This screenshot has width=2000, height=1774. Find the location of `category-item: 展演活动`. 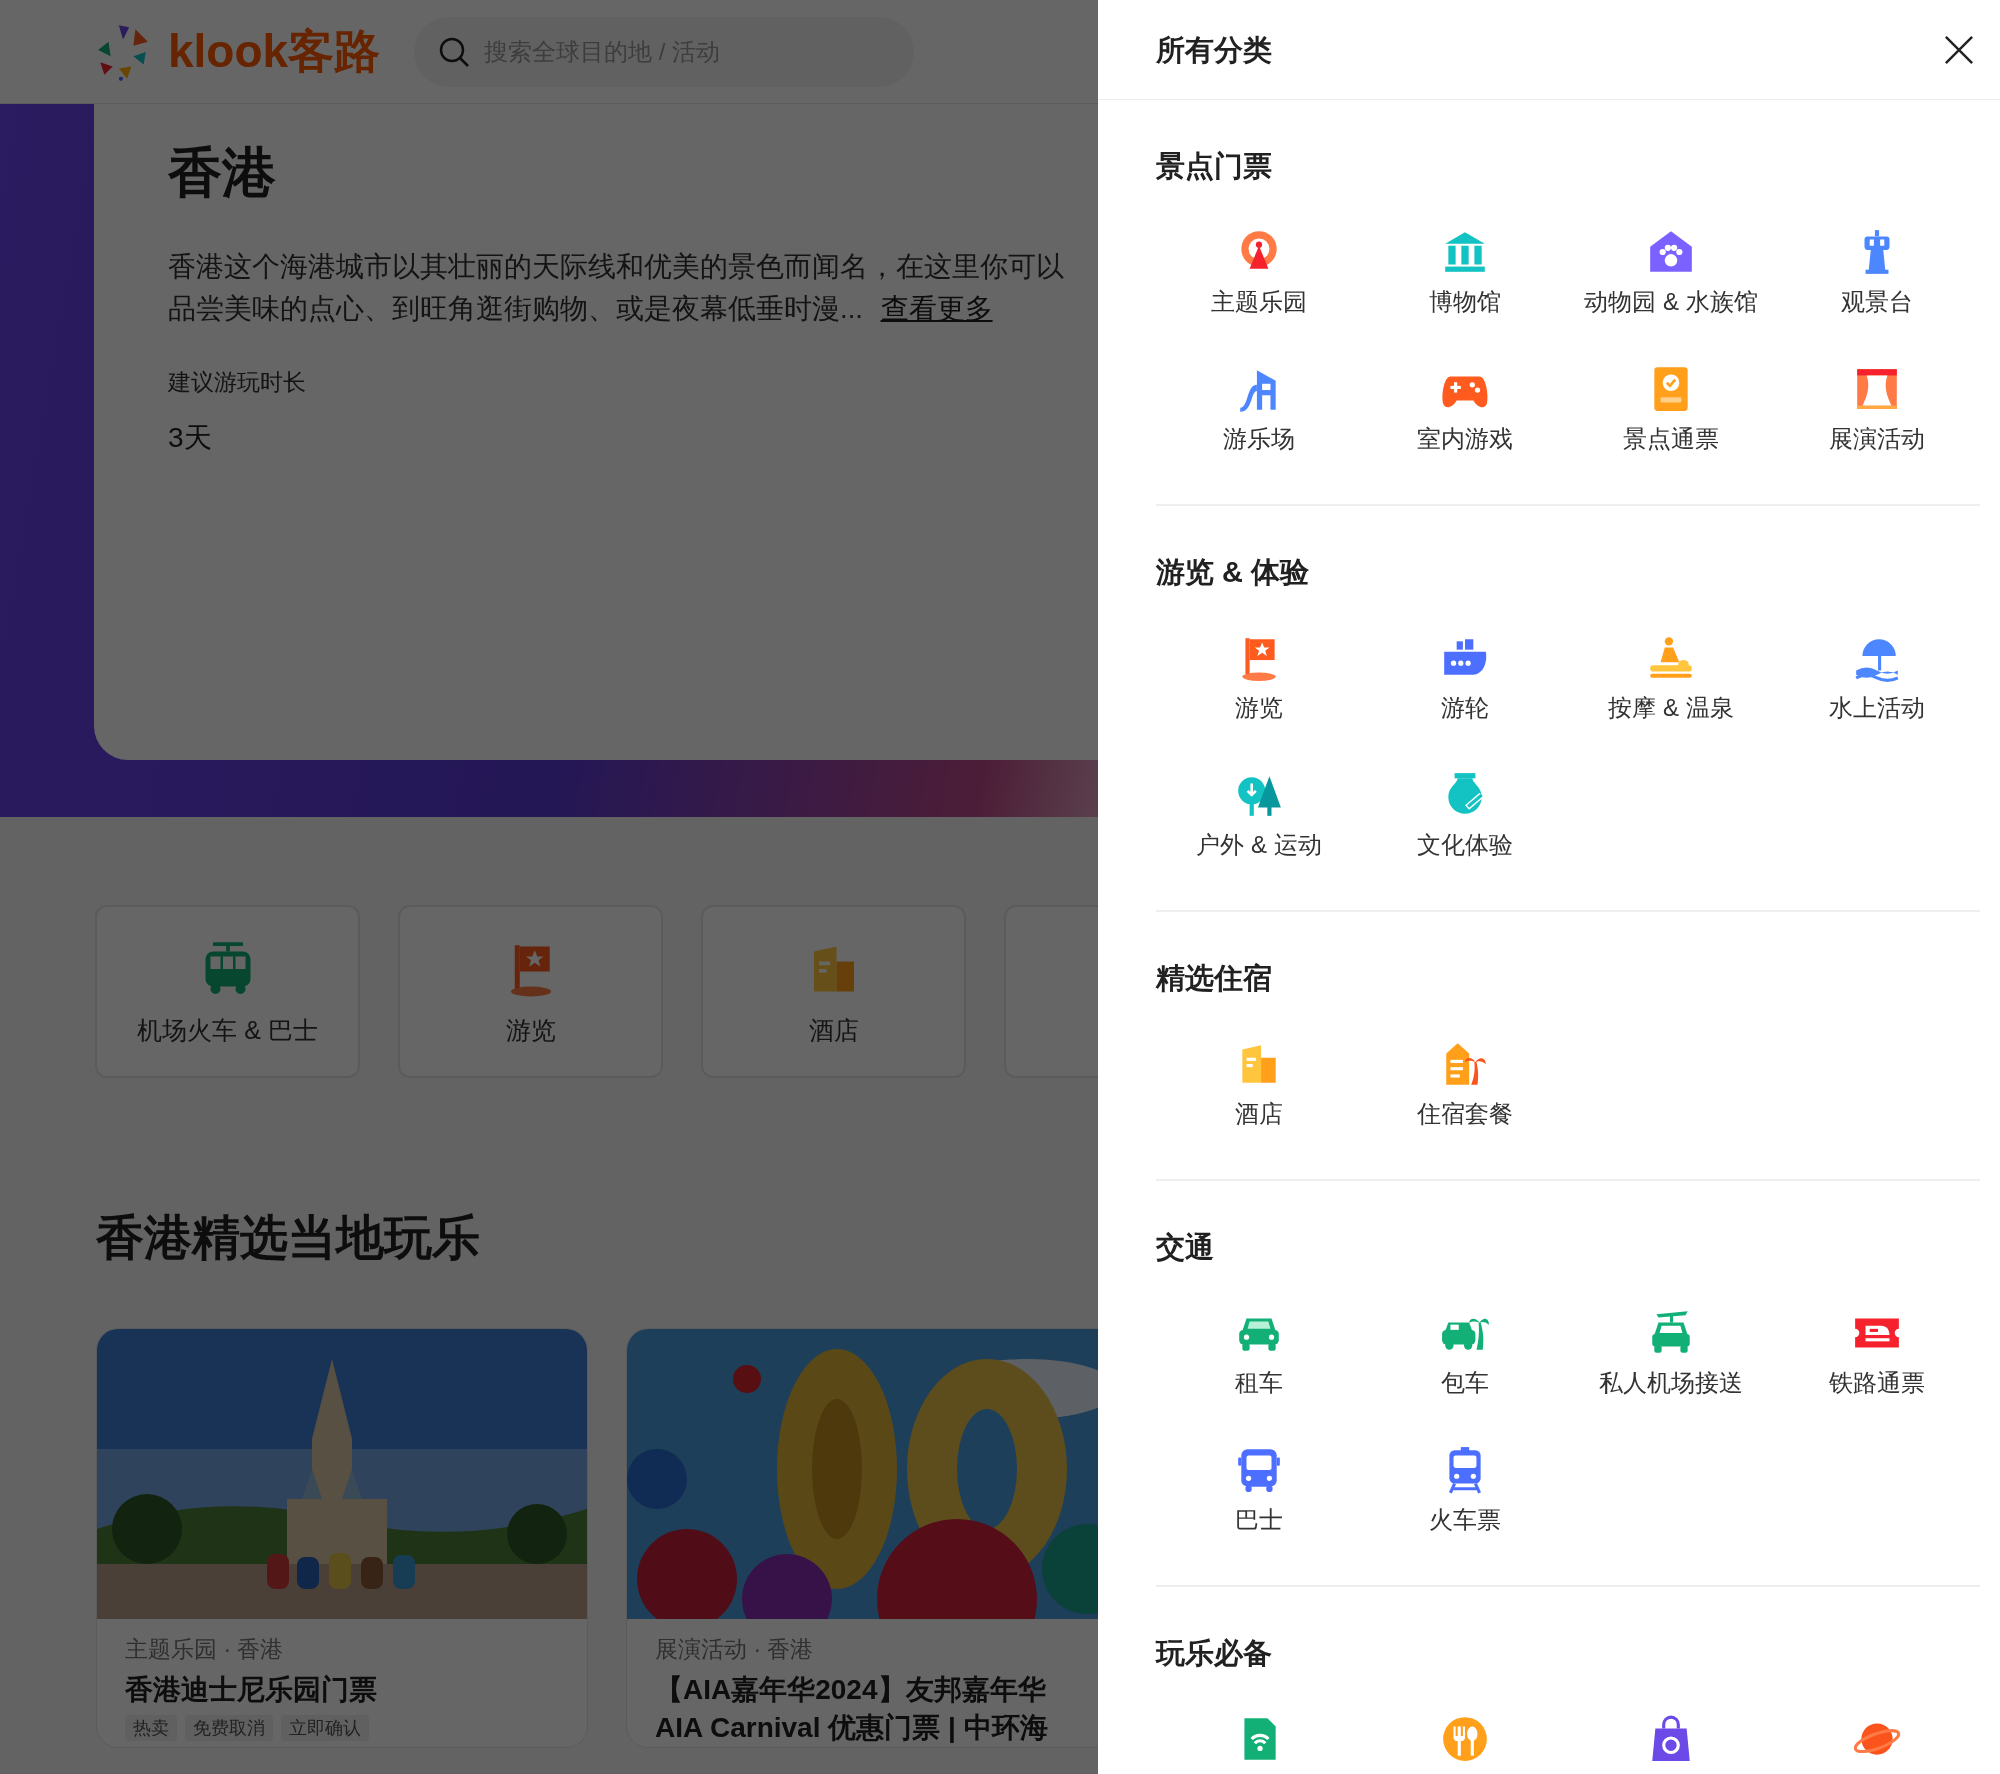

category-item: 展演活动 is located at coordinates (1877, 409).